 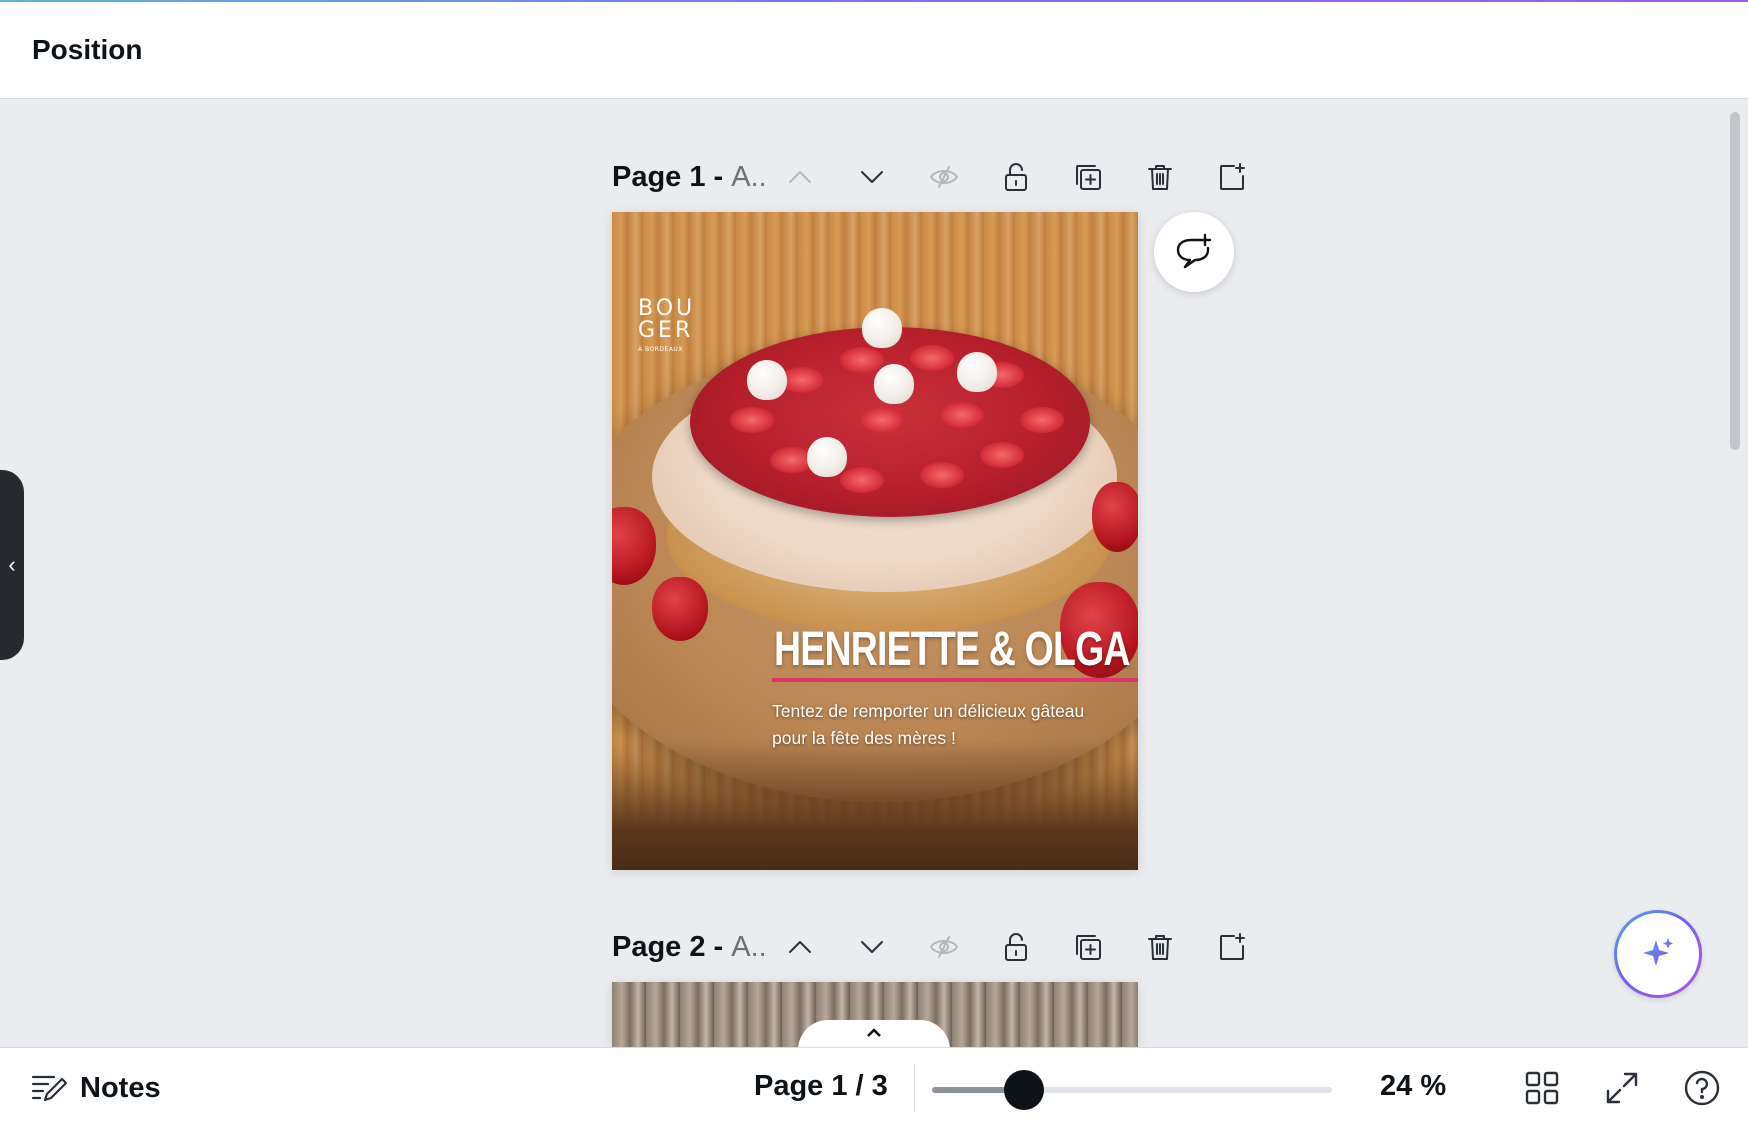 What do you see at coordinates (668, 946) in the screenshot?
I see `page-number-label: Page 2 -` at bounding box center [668, 946].